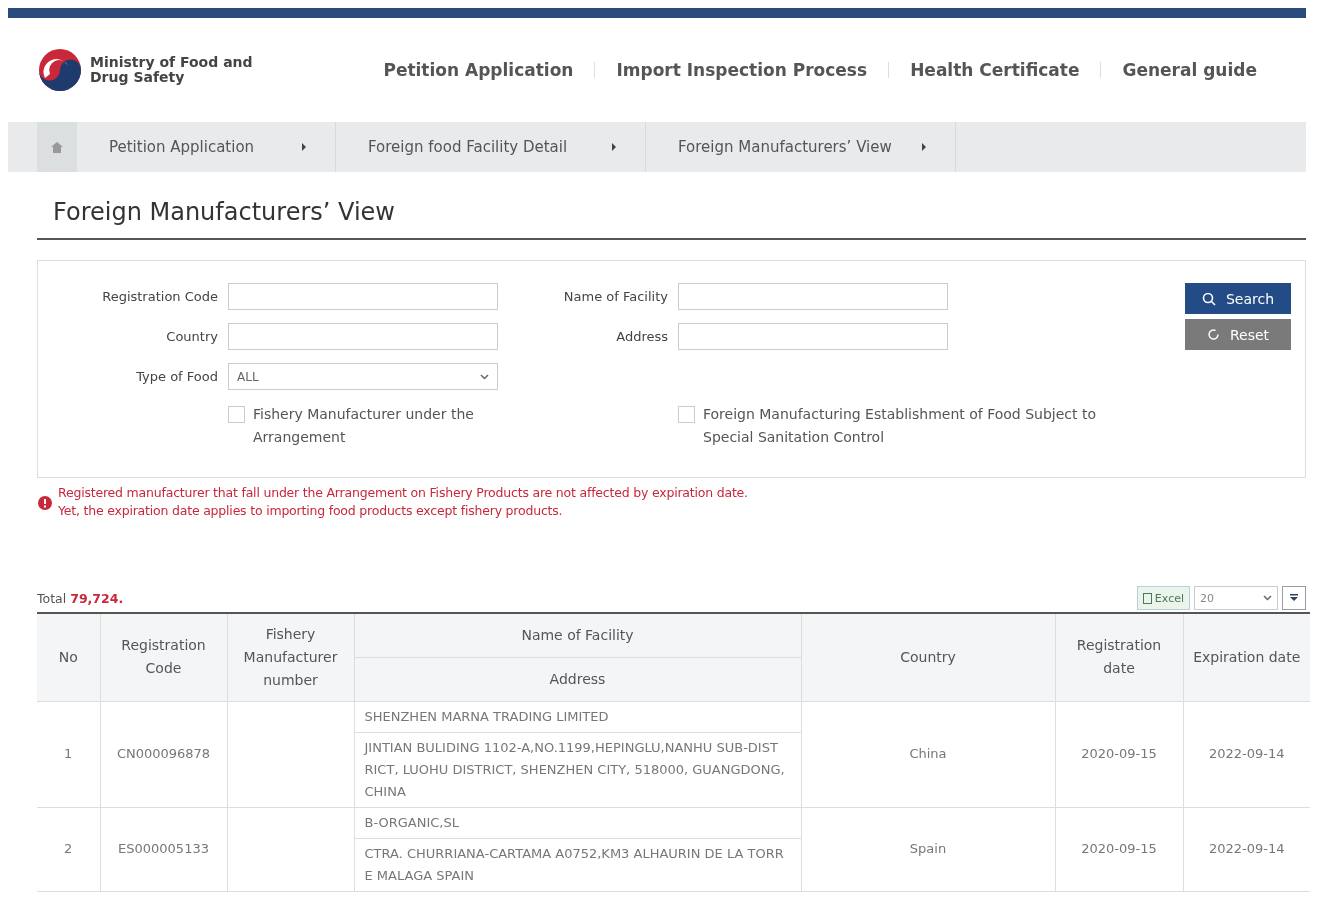 The width and height of the screenshot is (1334, 907). What do you see at coordinates (1163, 598) in the screenshot?
I see `excel-button: Excel` at bounding box center [1163, 598].